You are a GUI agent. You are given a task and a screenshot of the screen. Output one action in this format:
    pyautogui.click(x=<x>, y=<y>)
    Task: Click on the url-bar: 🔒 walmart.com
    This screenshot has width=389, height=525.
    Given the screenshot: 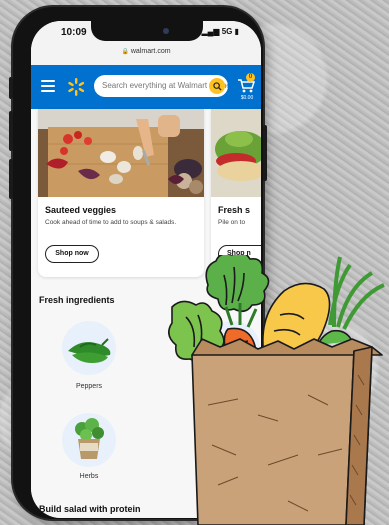 What is the action you would take?
    pyautogui.click(x=146, y=51)
    